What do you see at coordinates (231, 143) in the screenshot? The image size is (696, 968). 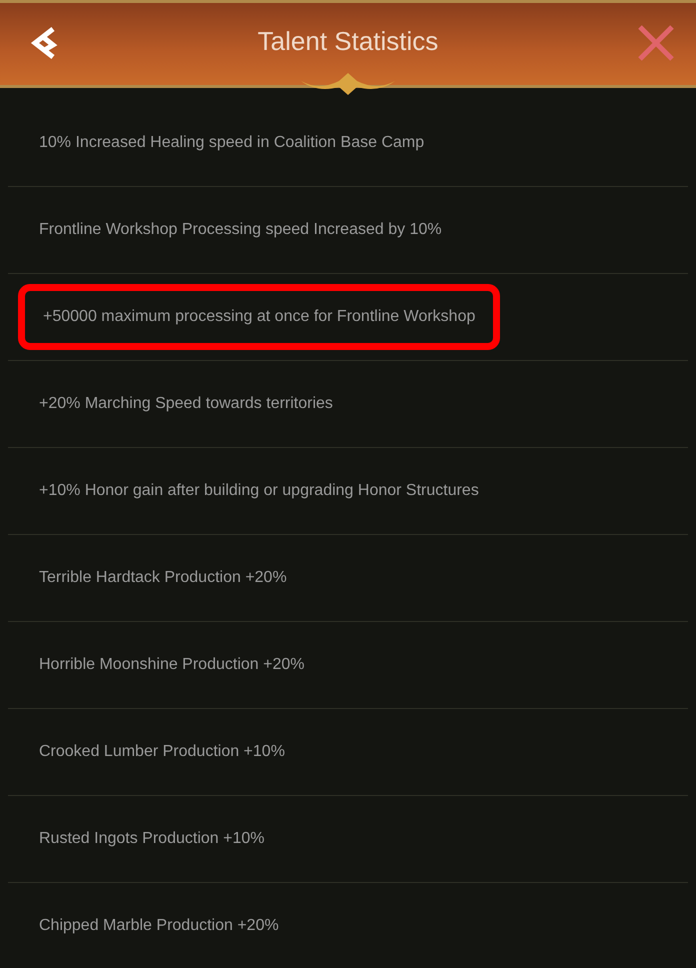 I see `stat-text: 10% Increased Healing speed in Coalition Base Camp` at bounding box center [231, 143].